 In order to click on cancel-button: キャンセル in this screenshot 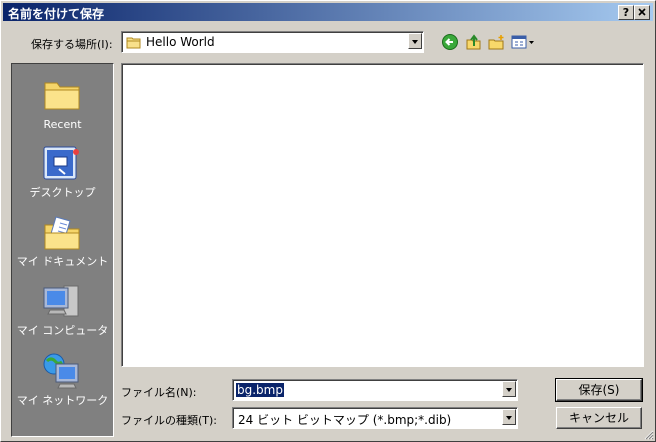, I will do `click(599, 418)`.